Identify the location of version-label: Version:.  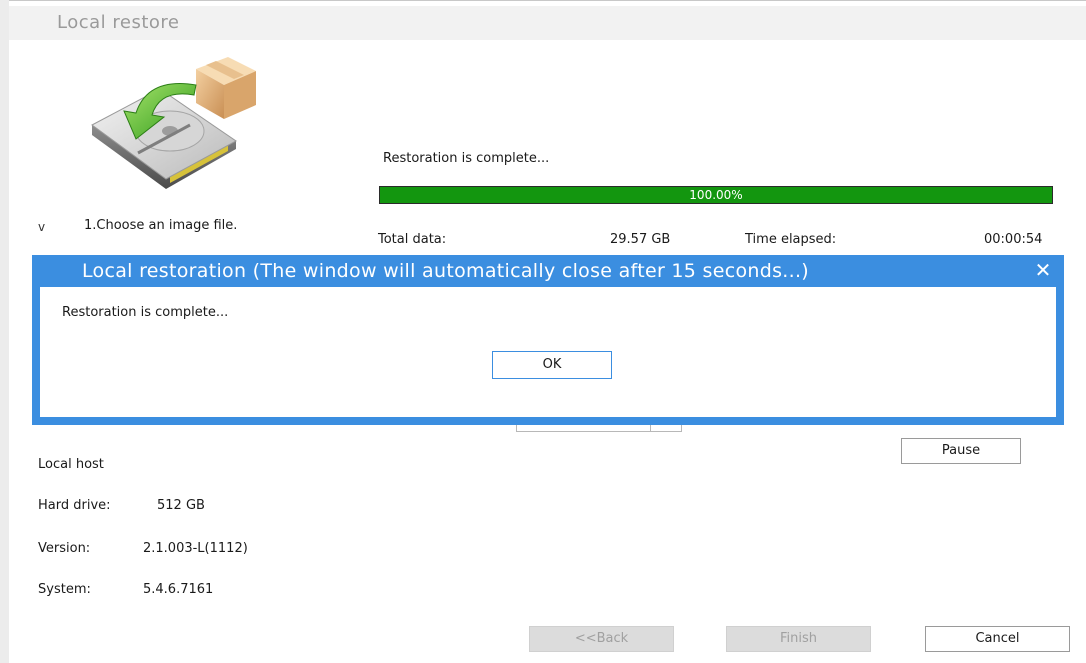
(64, 548).